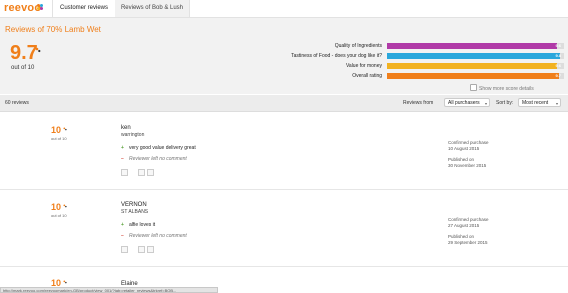 The height and width of the screenshot is (293, 568). I want to click on logo-dots-icon, so click(40, 8).